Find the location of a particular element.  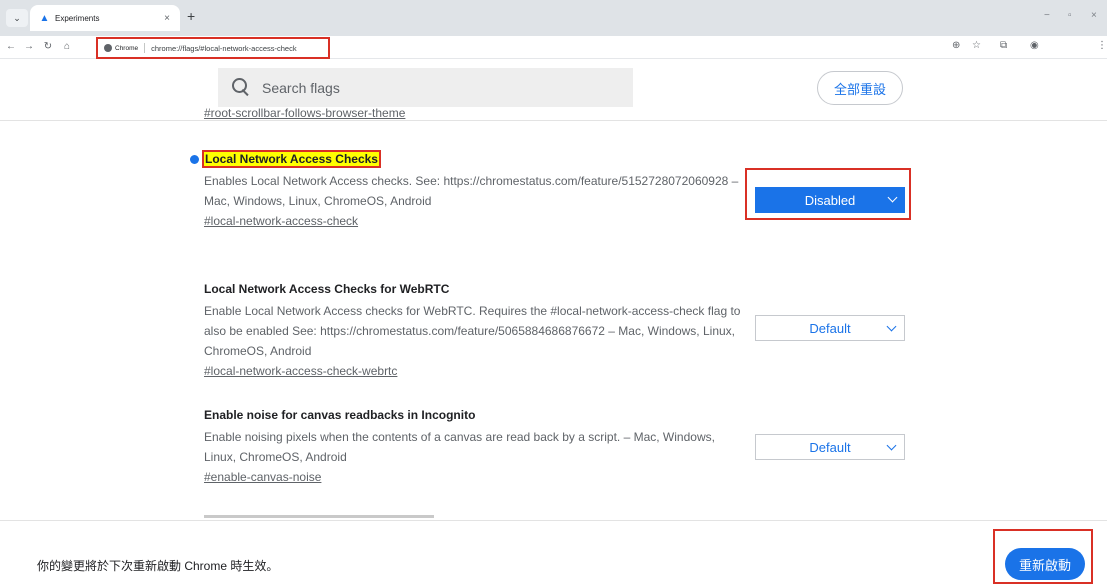

flag-select: Disabled is located at coordinates (830, 200).